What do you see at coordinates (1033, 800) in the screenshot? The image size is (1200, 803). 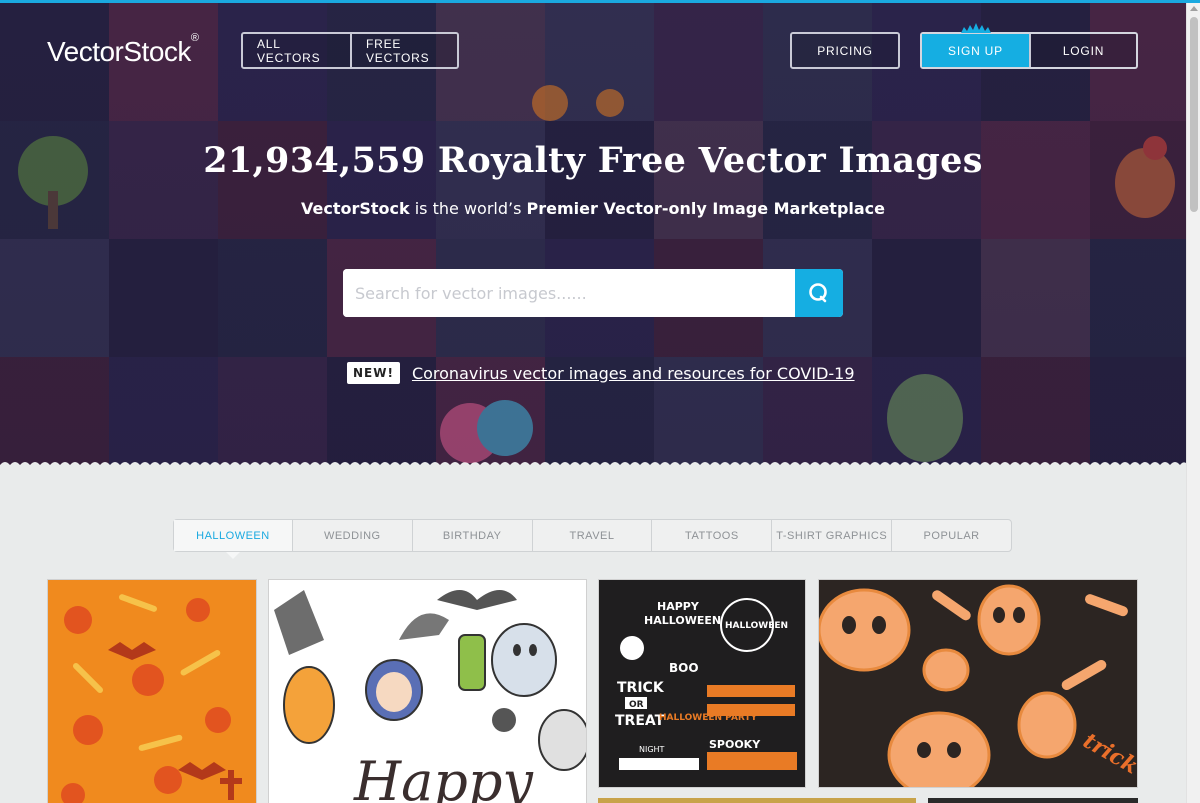 I see `gallery-thumb-dark` at bounding box center [1033, 800].